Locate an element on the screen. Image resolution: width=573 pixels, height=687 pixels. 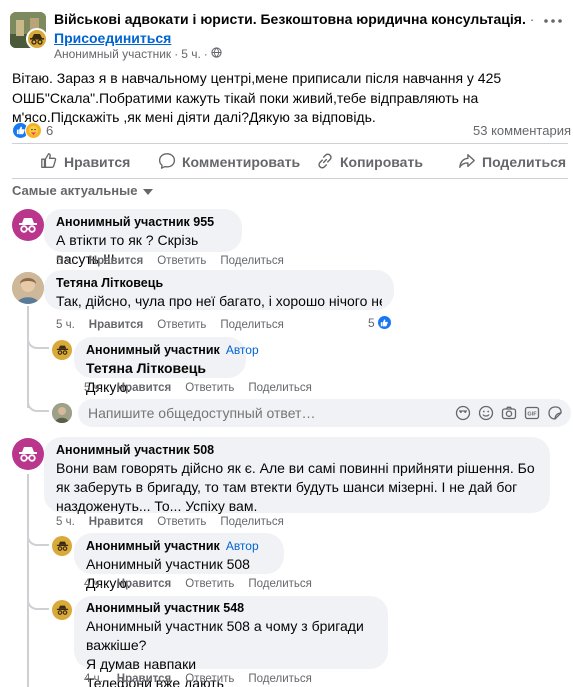
chevron-down-icon is located at coordinates (147, 190).